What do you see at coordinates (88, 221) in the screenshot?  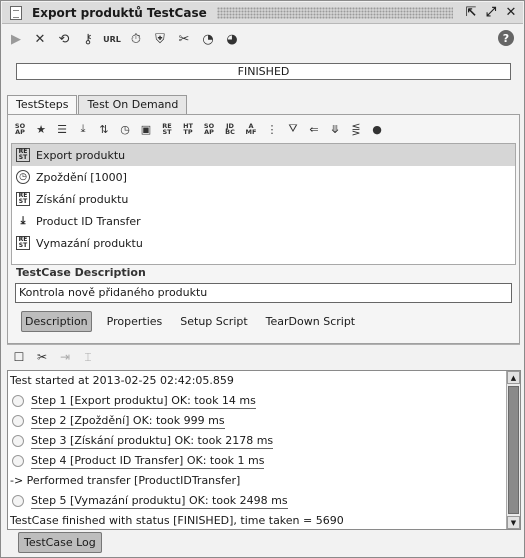 I see `step-label: Product ID Transfer` at bounding box center [88, 221].